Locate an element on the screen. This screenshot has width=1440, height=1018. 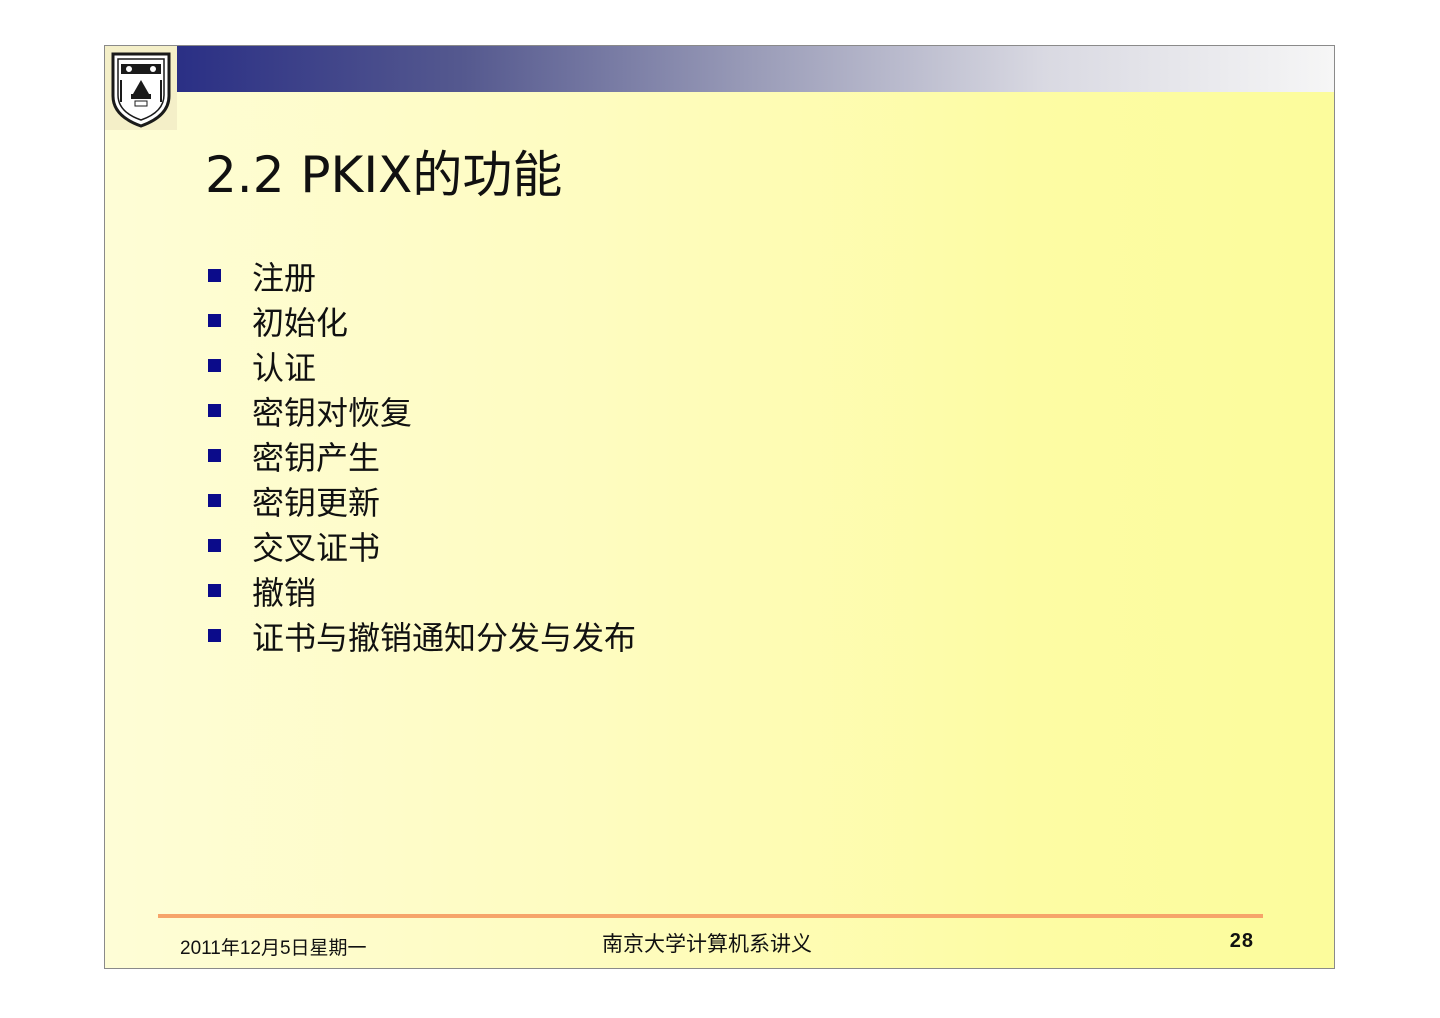
bullet-text: 密钥对恢复 is located at coordinates (332, 412).